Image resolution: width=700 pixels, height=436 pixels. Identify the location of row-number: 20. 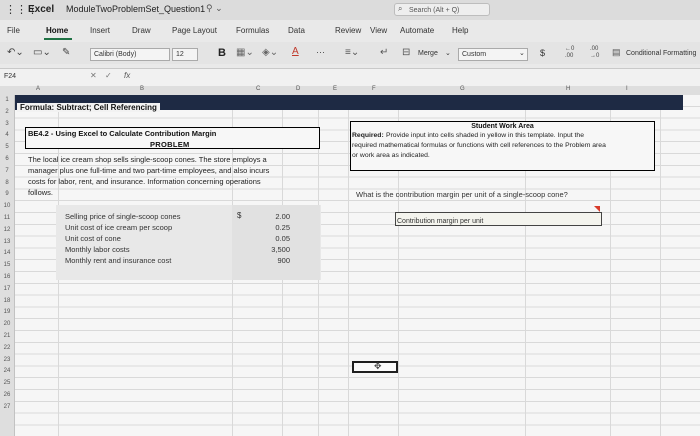
(7, 324).